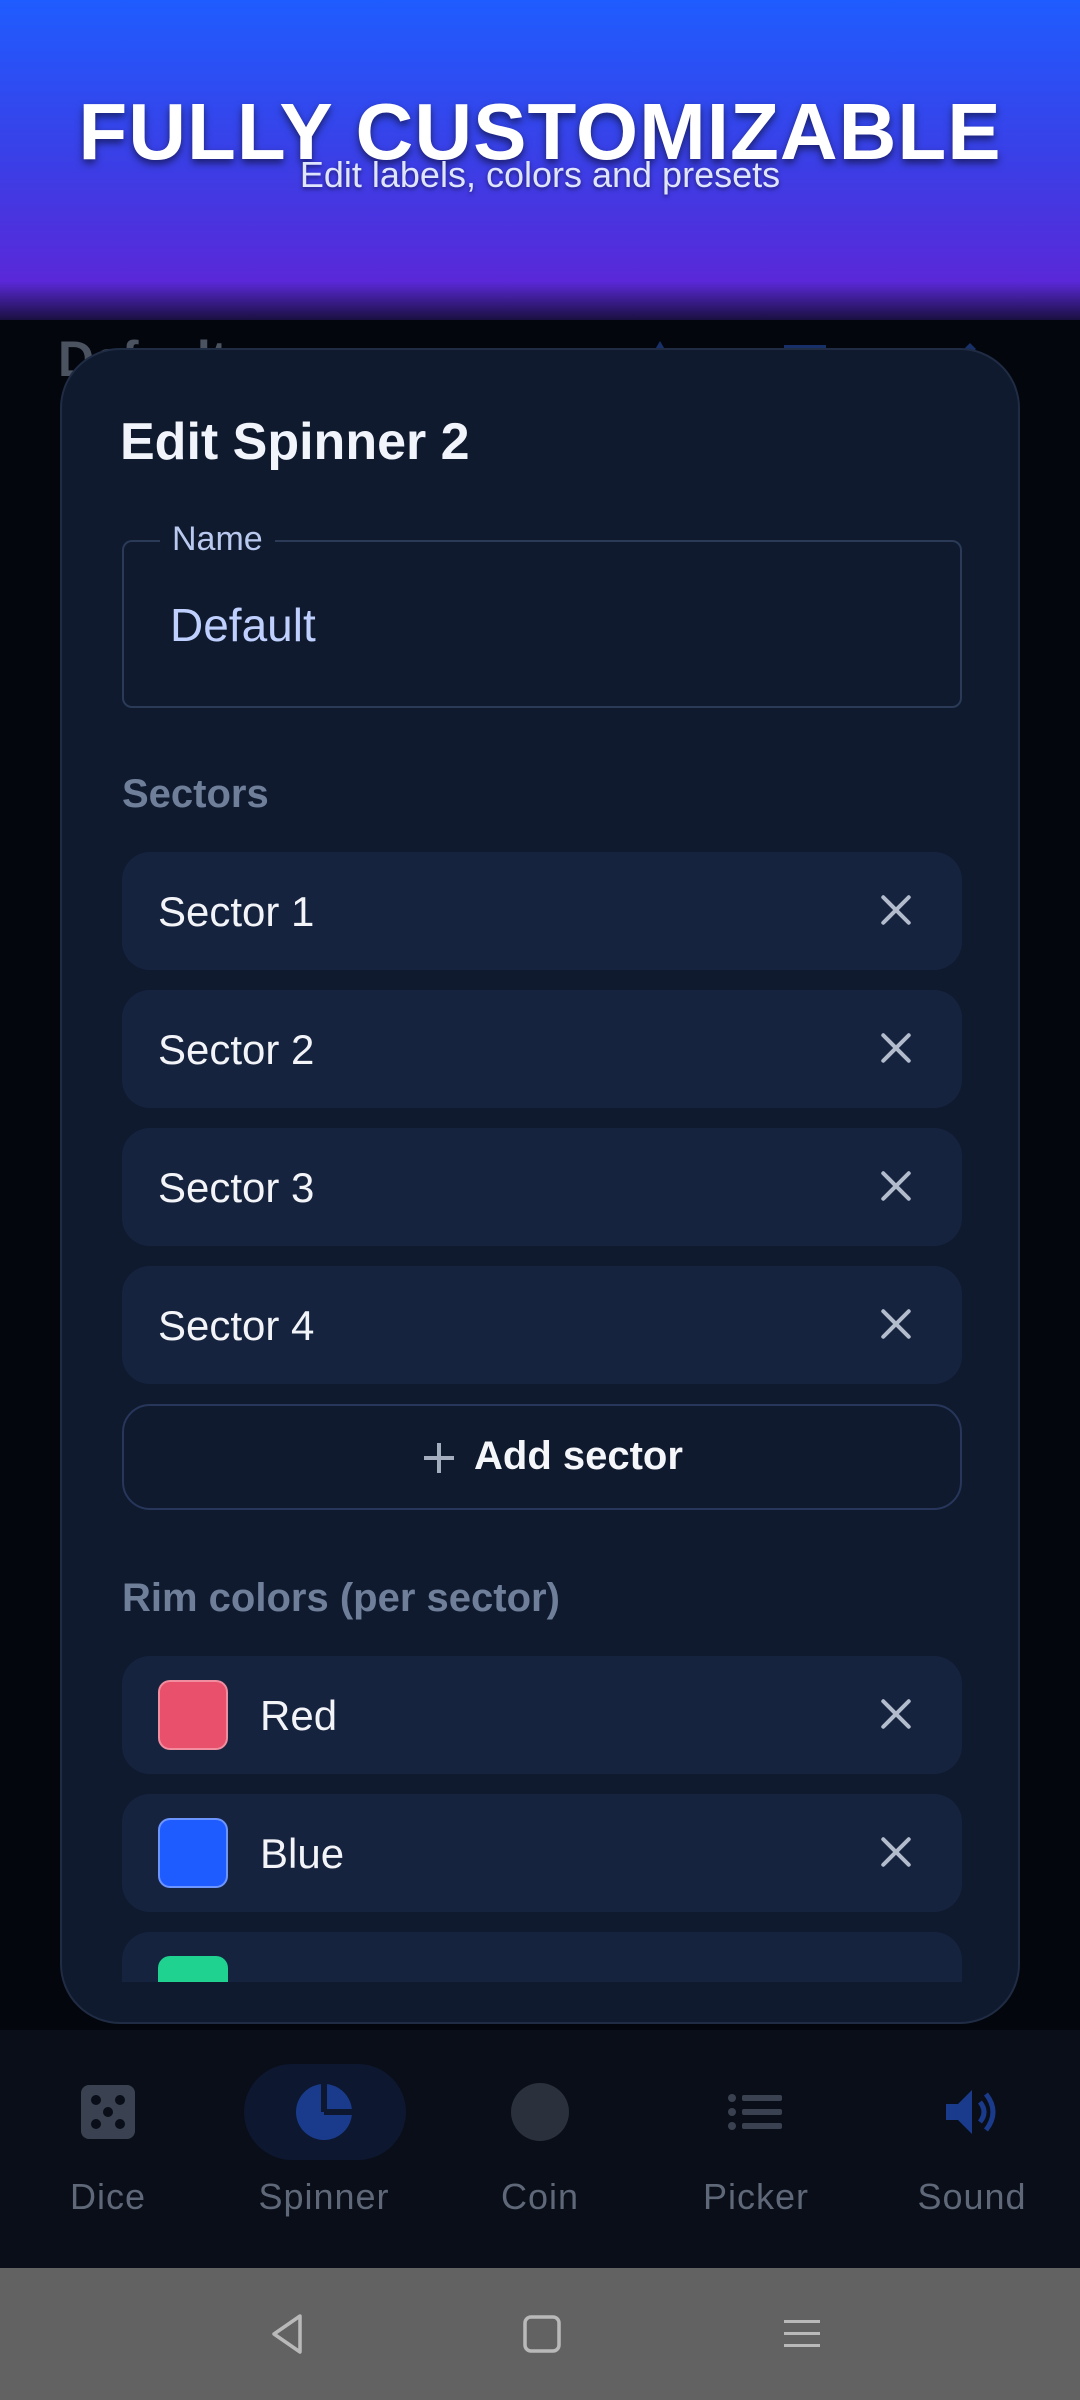 The width and height of the screenshot is (1080, 2400). I want to click on menu-icon, so click(802, 2334).